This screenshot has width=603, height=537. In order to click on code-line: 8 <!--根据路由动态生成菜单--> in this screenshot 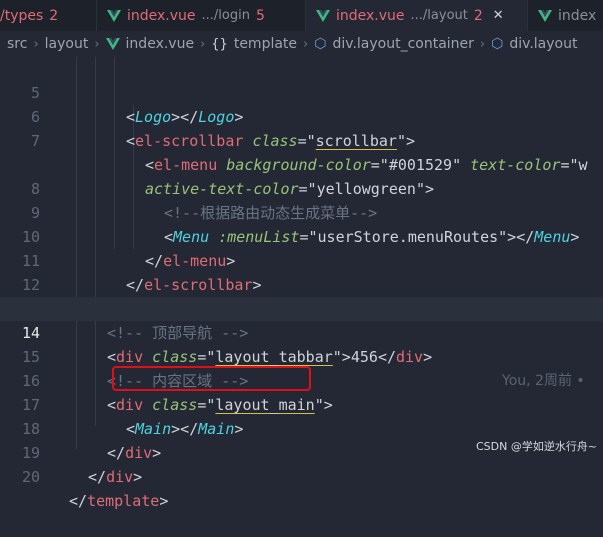, I will do `click(301, 187)`.